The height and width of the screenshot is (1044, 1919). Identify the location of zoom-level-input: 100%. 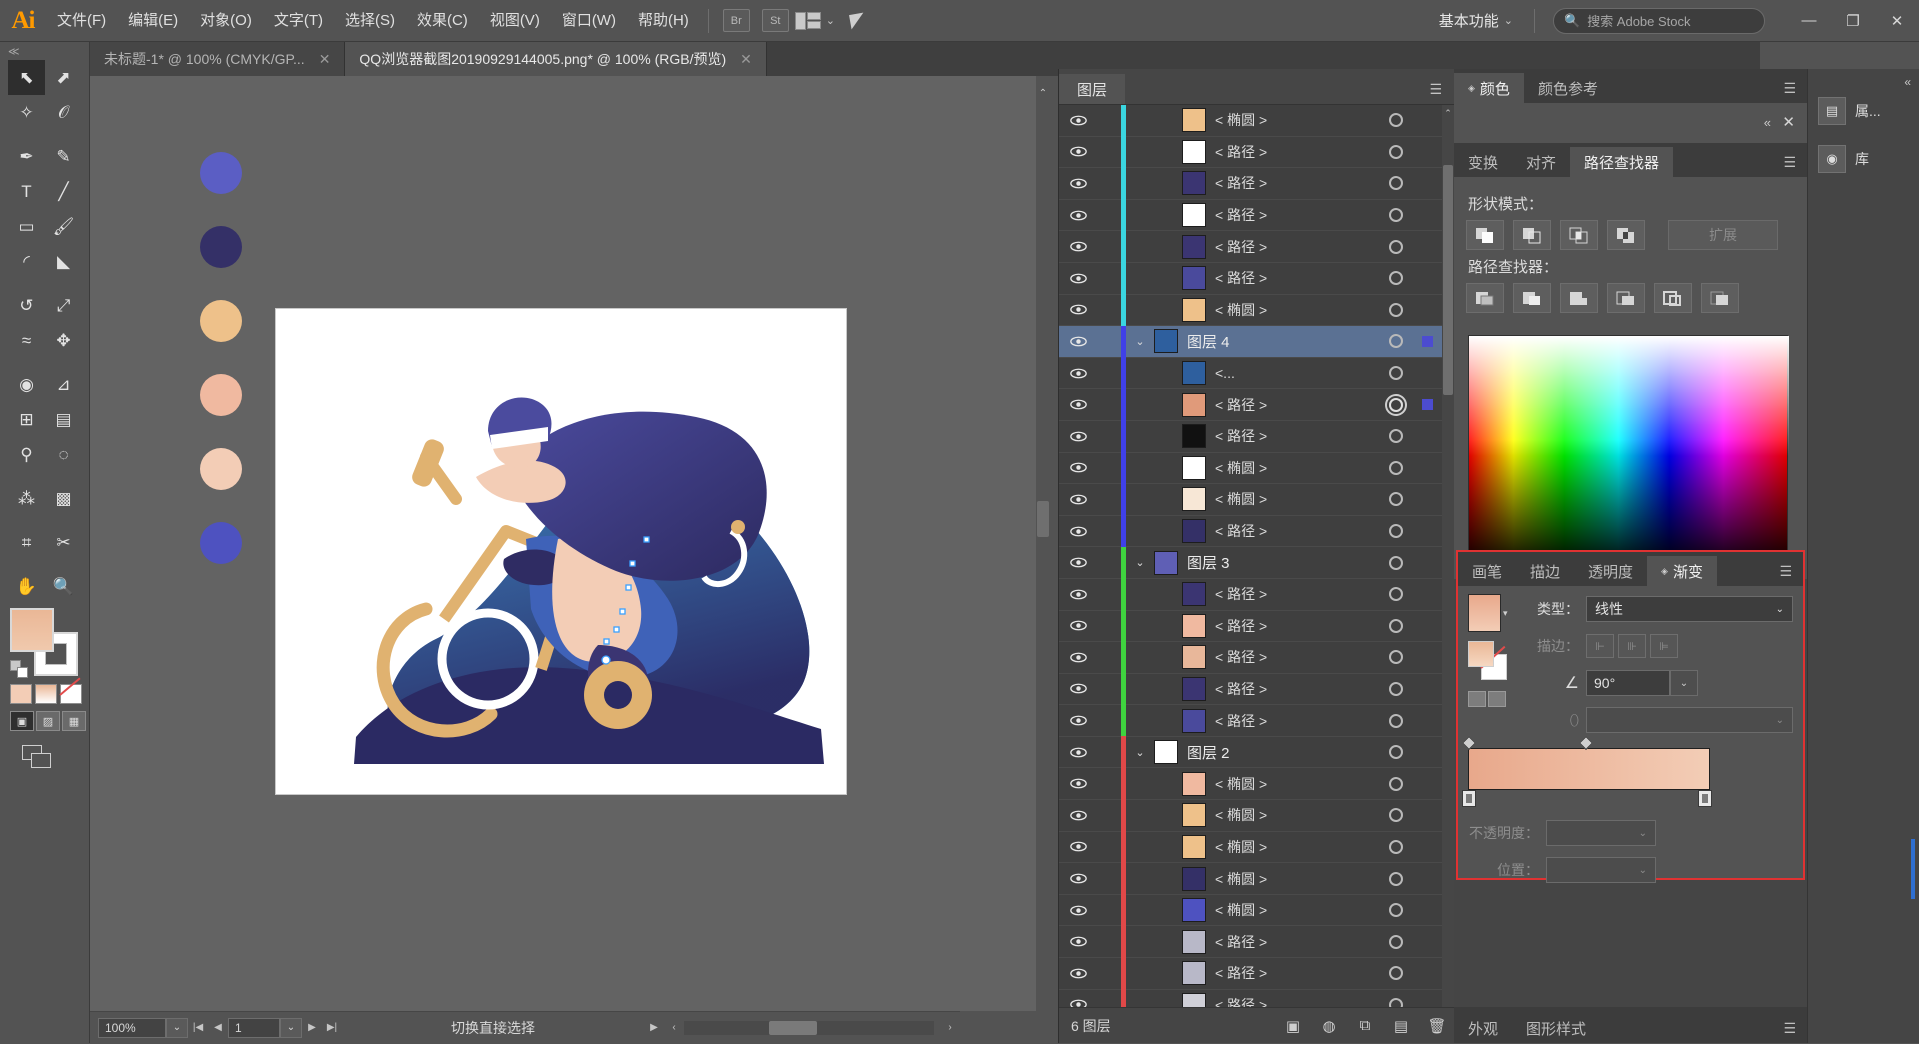
(132, 1027).